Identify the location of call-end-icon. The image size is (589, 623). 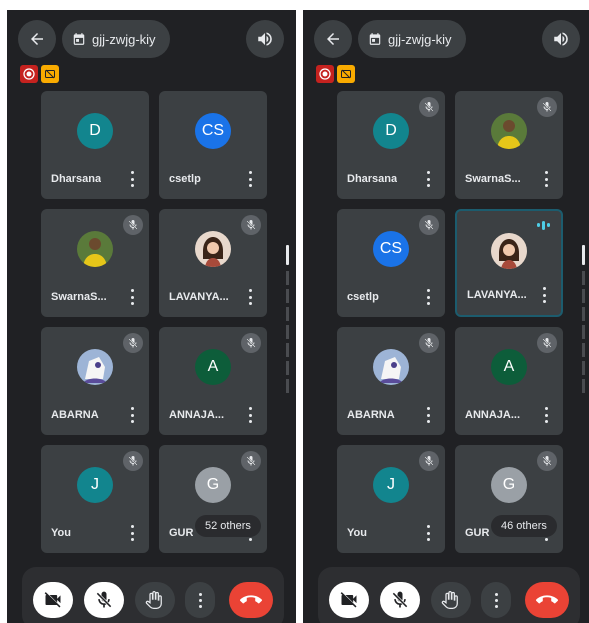
(251, 600).